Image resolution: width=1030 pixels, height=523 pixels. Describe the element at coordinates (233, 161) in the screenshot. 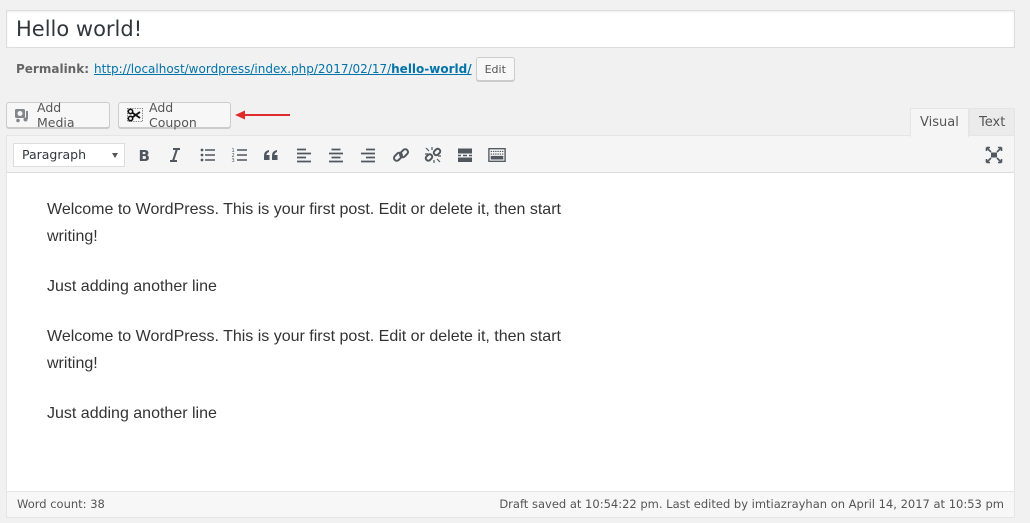

I see `svg-text: 3` at that location.